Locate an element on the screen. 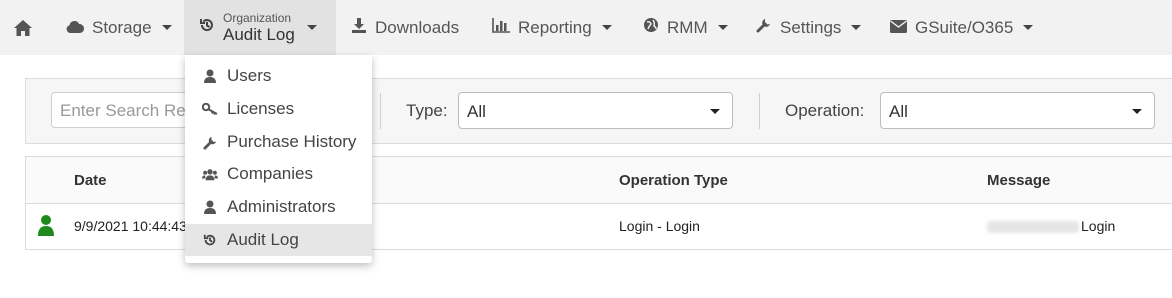 The image size is (1172, 298). home-icon is located at coordinates (23, 27).